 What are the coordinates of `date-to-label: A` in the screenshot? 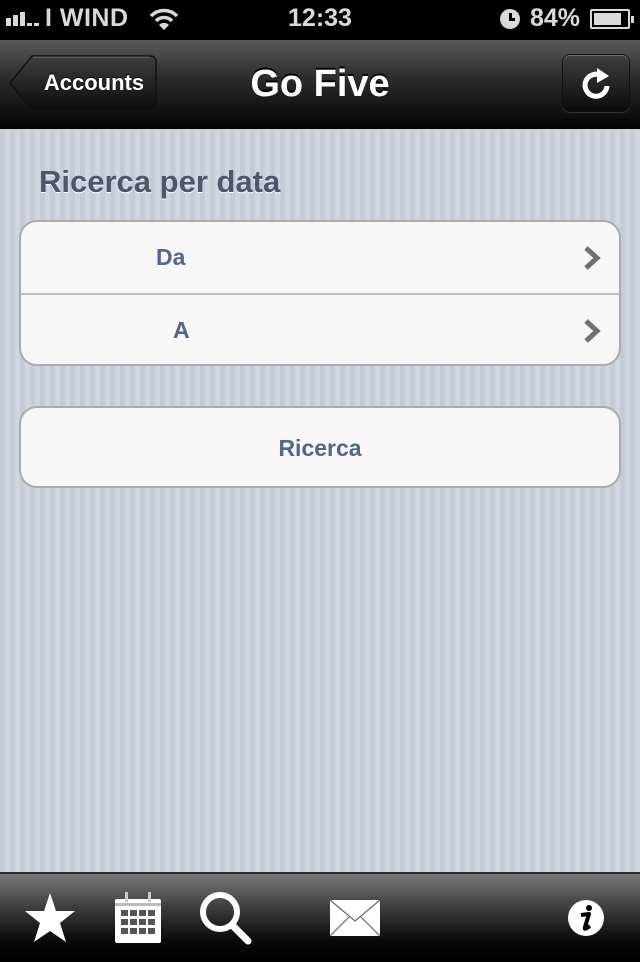 It's located at (181, 330).